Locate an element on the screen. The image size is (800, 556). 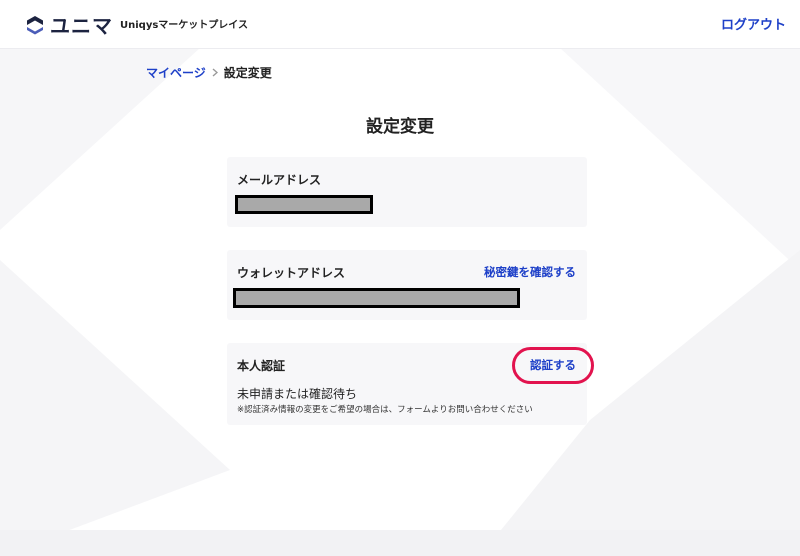
wallet-redacted-value is located at coordinates (376, 298).